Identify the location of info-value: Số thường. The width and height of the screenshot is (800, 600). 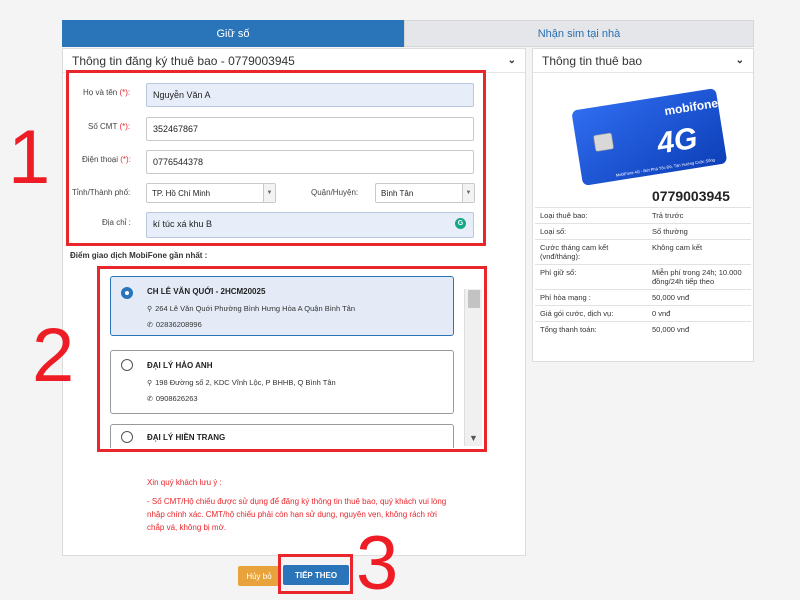
(670, 231).